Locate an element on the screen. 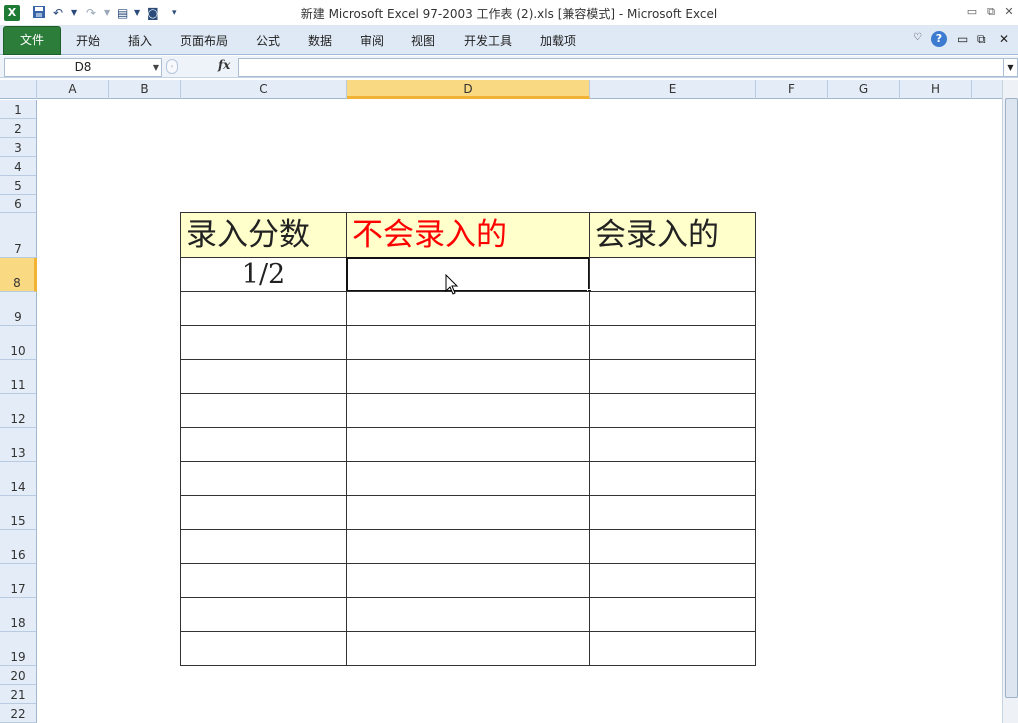 The height and width of the screenshot is (723, 1018). workbook-restore-icon: ⧉ is located at coordinates (981, 39).